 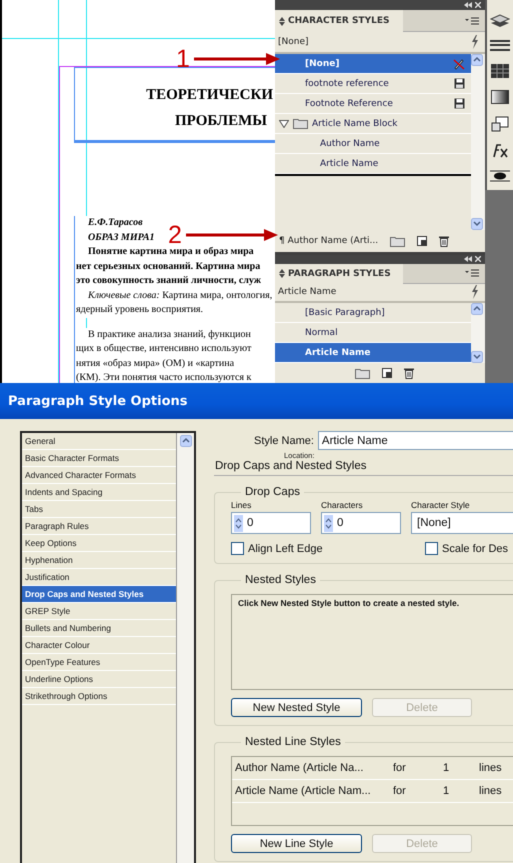 What do you see at coordinates (459, 64) in the screenshot?
I see `pencil-crossed-icon` at bounding box center [459, 64].